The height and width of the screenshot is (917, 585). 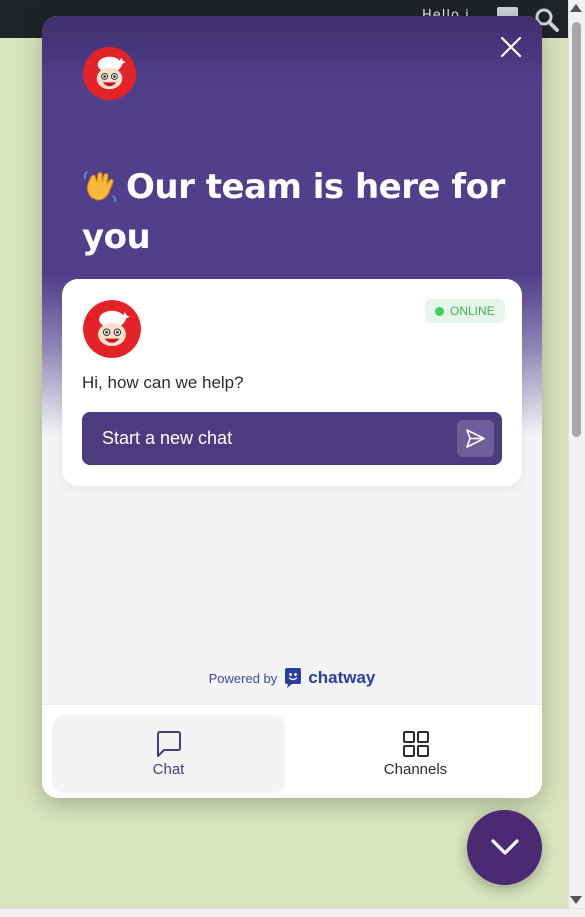 I want to click on chevron-down-icon, so click(x=505, y=847).